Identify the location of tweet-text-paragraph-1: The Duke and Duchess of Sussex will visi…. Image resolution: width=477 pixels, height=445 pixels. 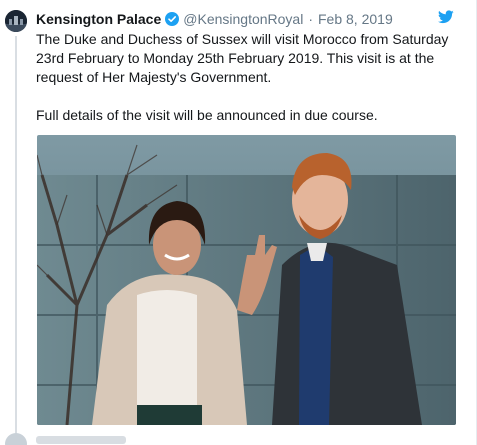
(242, 58).